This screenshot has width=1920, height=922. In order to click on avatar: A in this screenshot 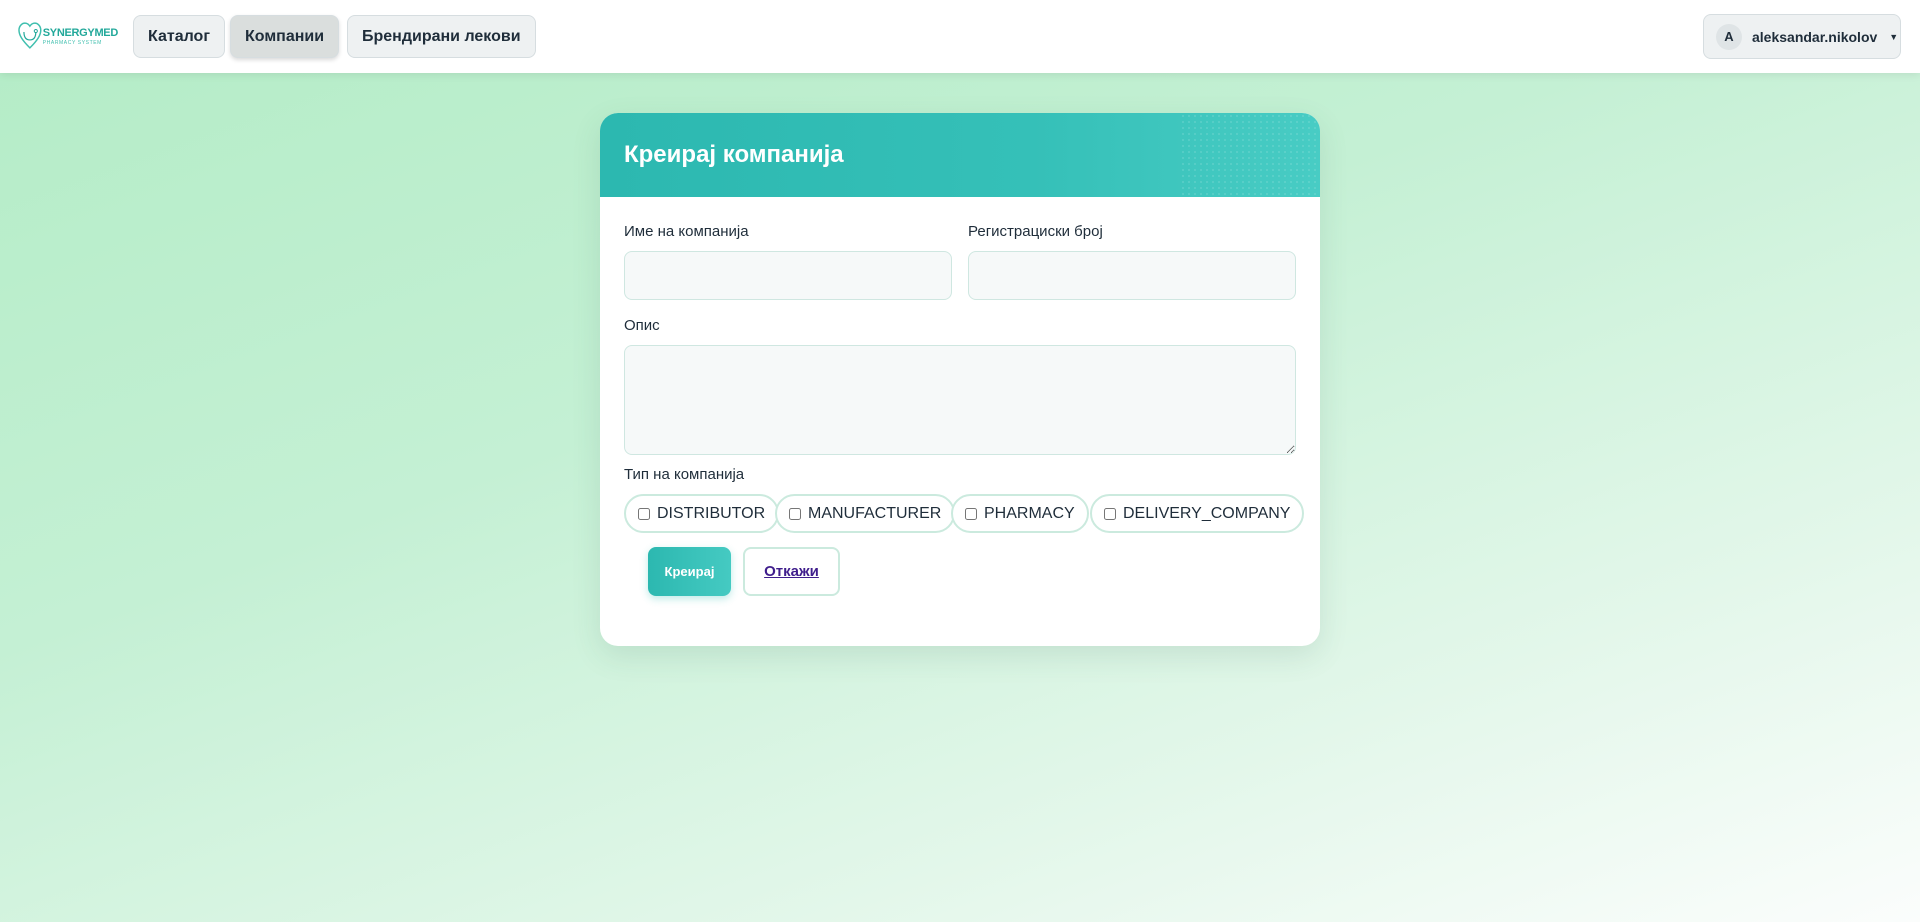, I will do `click(1729, 36)`.